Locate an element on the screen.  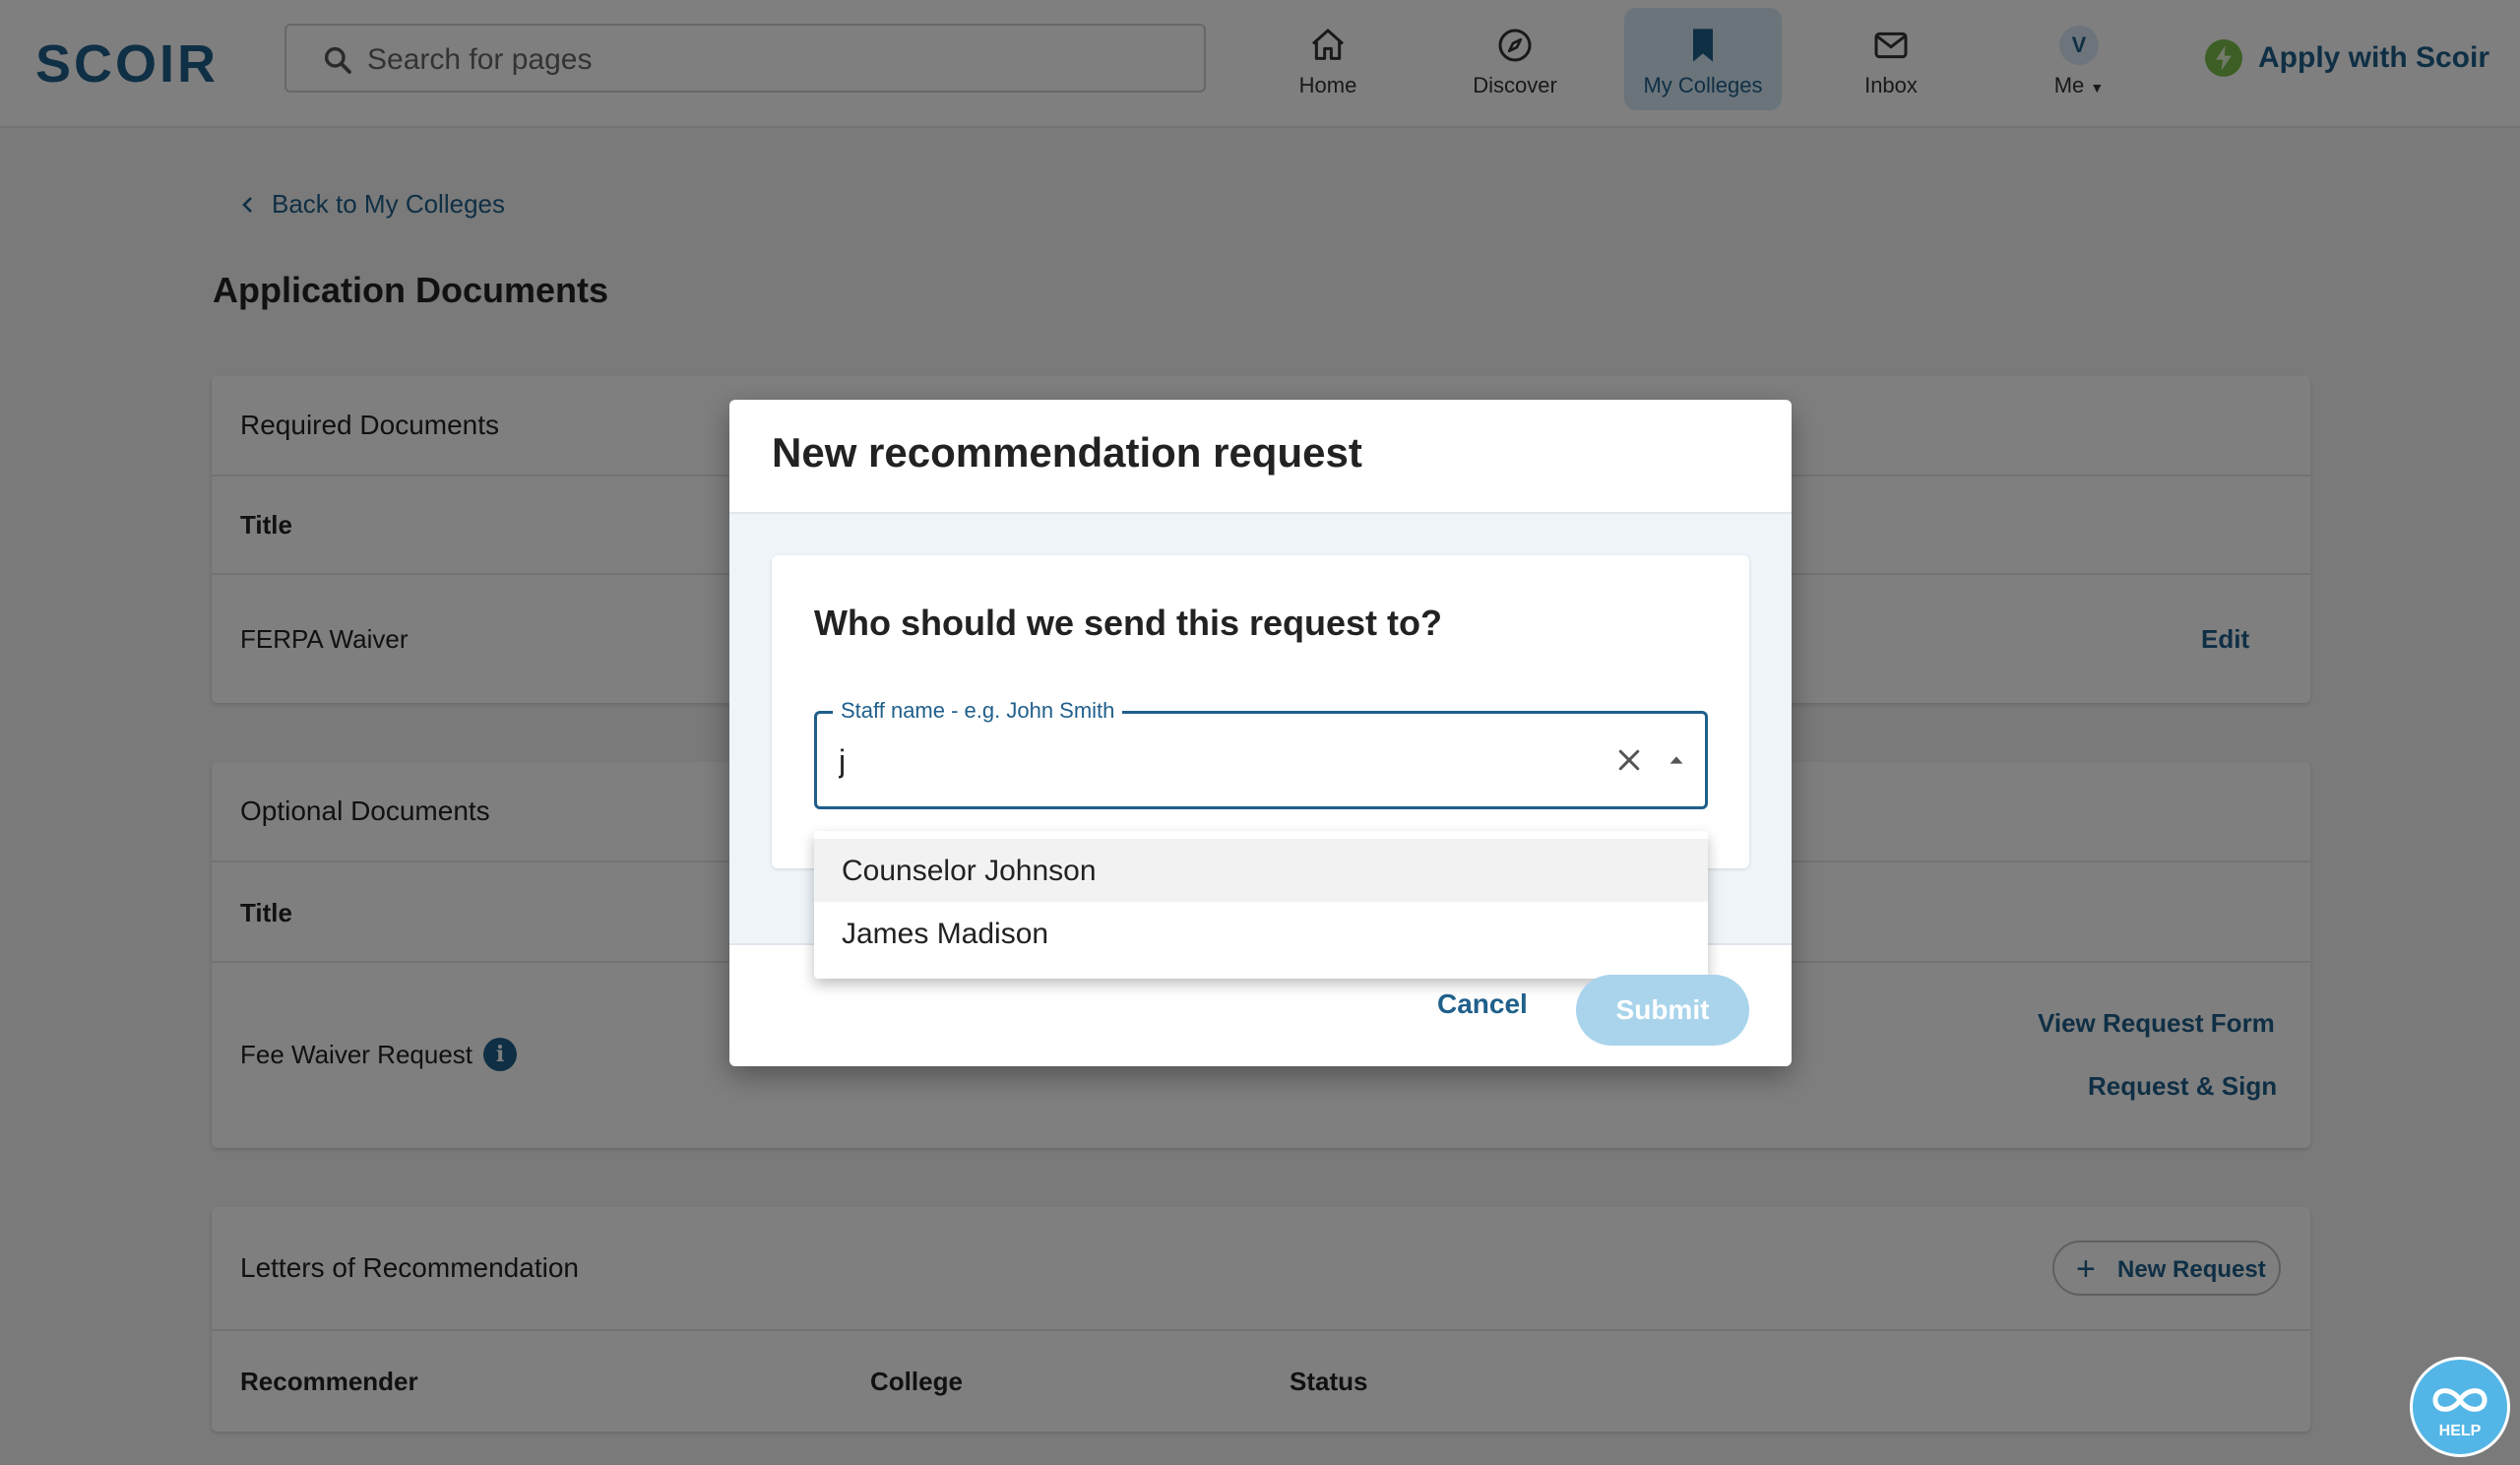
option-label: James Madison is located at coordinates (945, 934).